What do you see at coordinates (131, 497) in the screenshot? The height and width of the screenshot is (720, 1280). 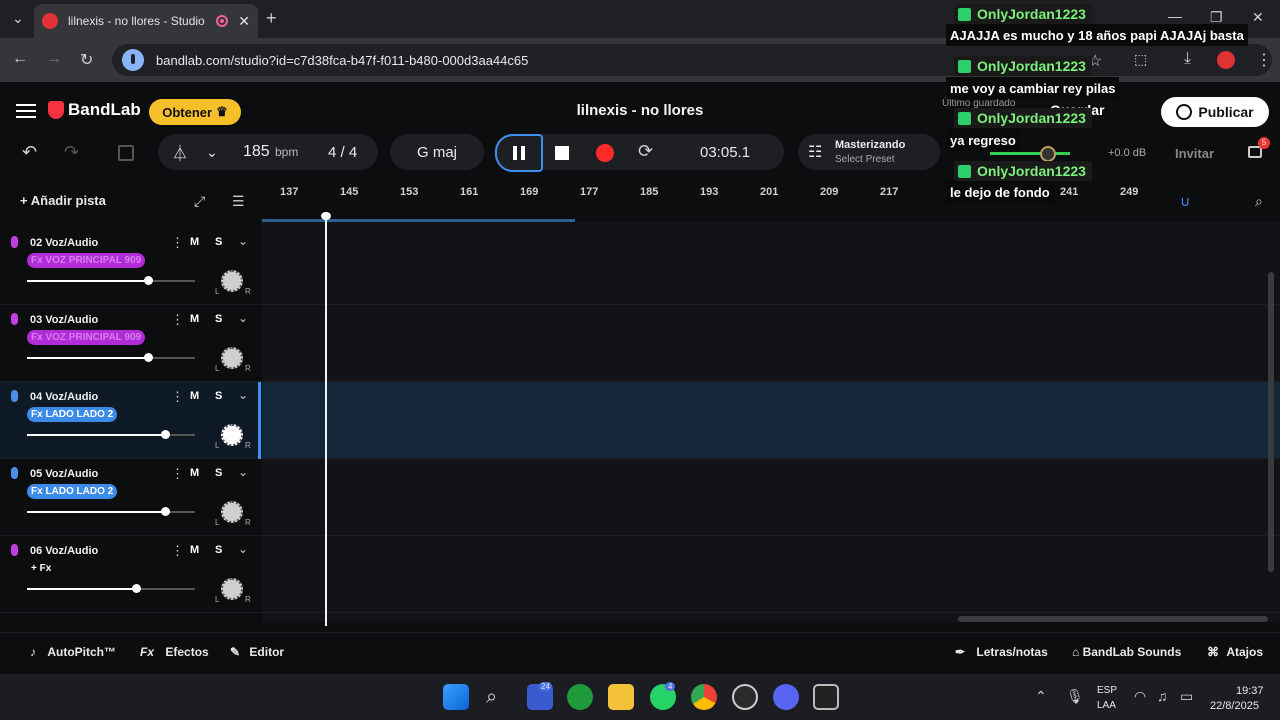 I see `track-row: 05 Voz/Audio ⋮ M S ⌄ Fx LADO LADO 2 L R` at bounding box center [131, 497].